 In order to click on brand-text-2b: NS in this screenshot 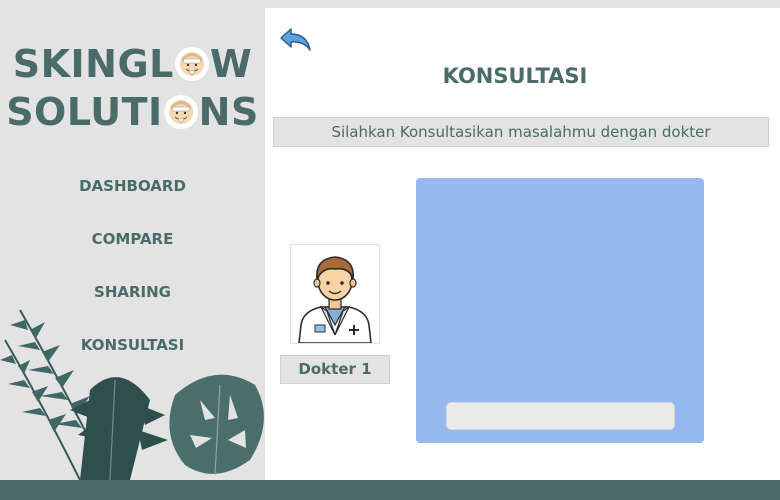, I will do `click(228, 112)`.